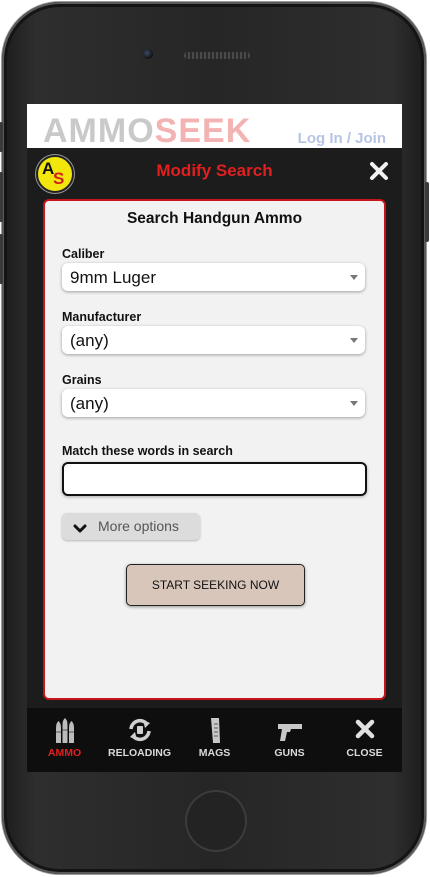 The height and width of the screenshot is (877, 430). Describe the element at coordinates (82, 380) in the screenshot. I see `grains-label: Grains` at that location.